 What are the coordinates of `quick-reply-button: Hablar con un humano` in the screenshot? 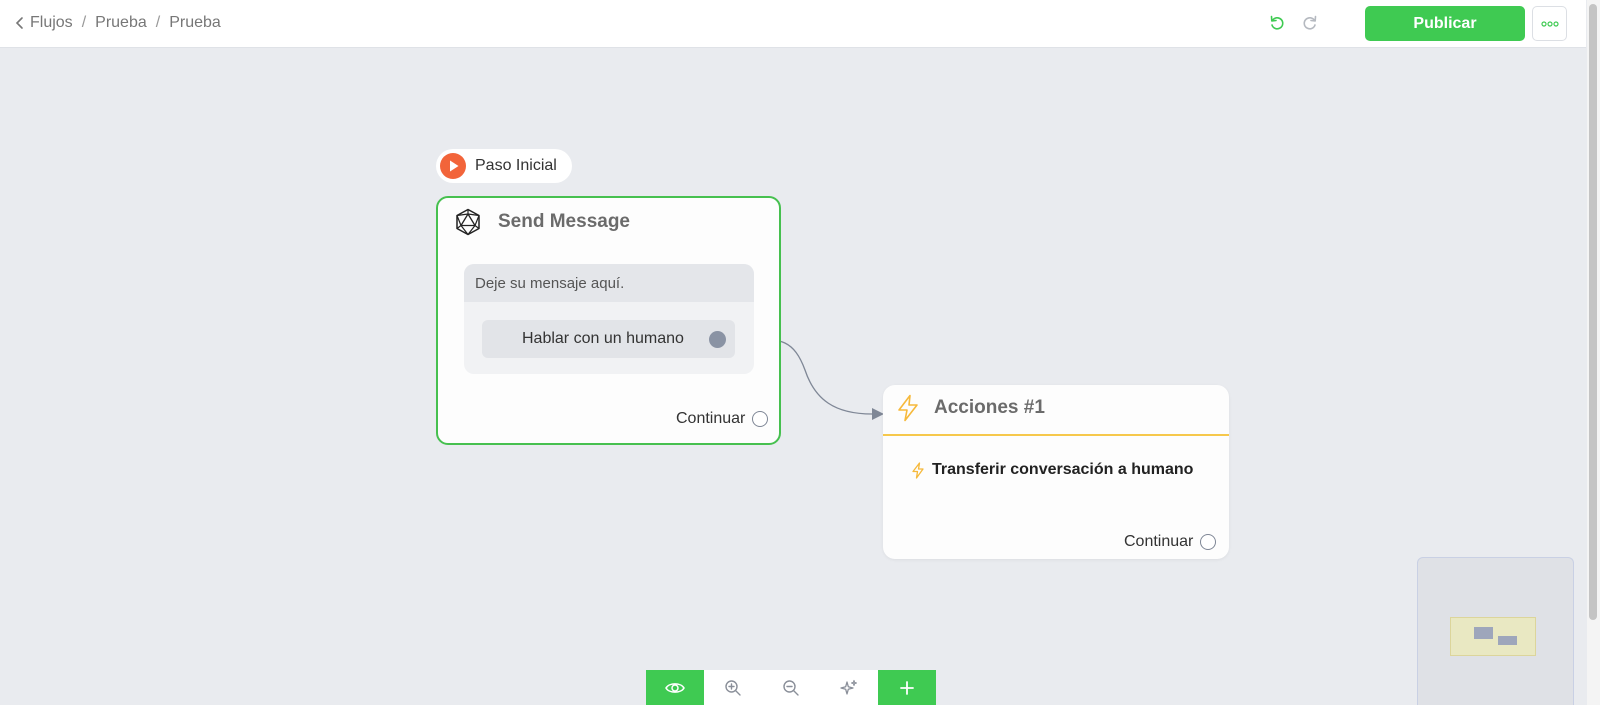 It's located at (608, 339).